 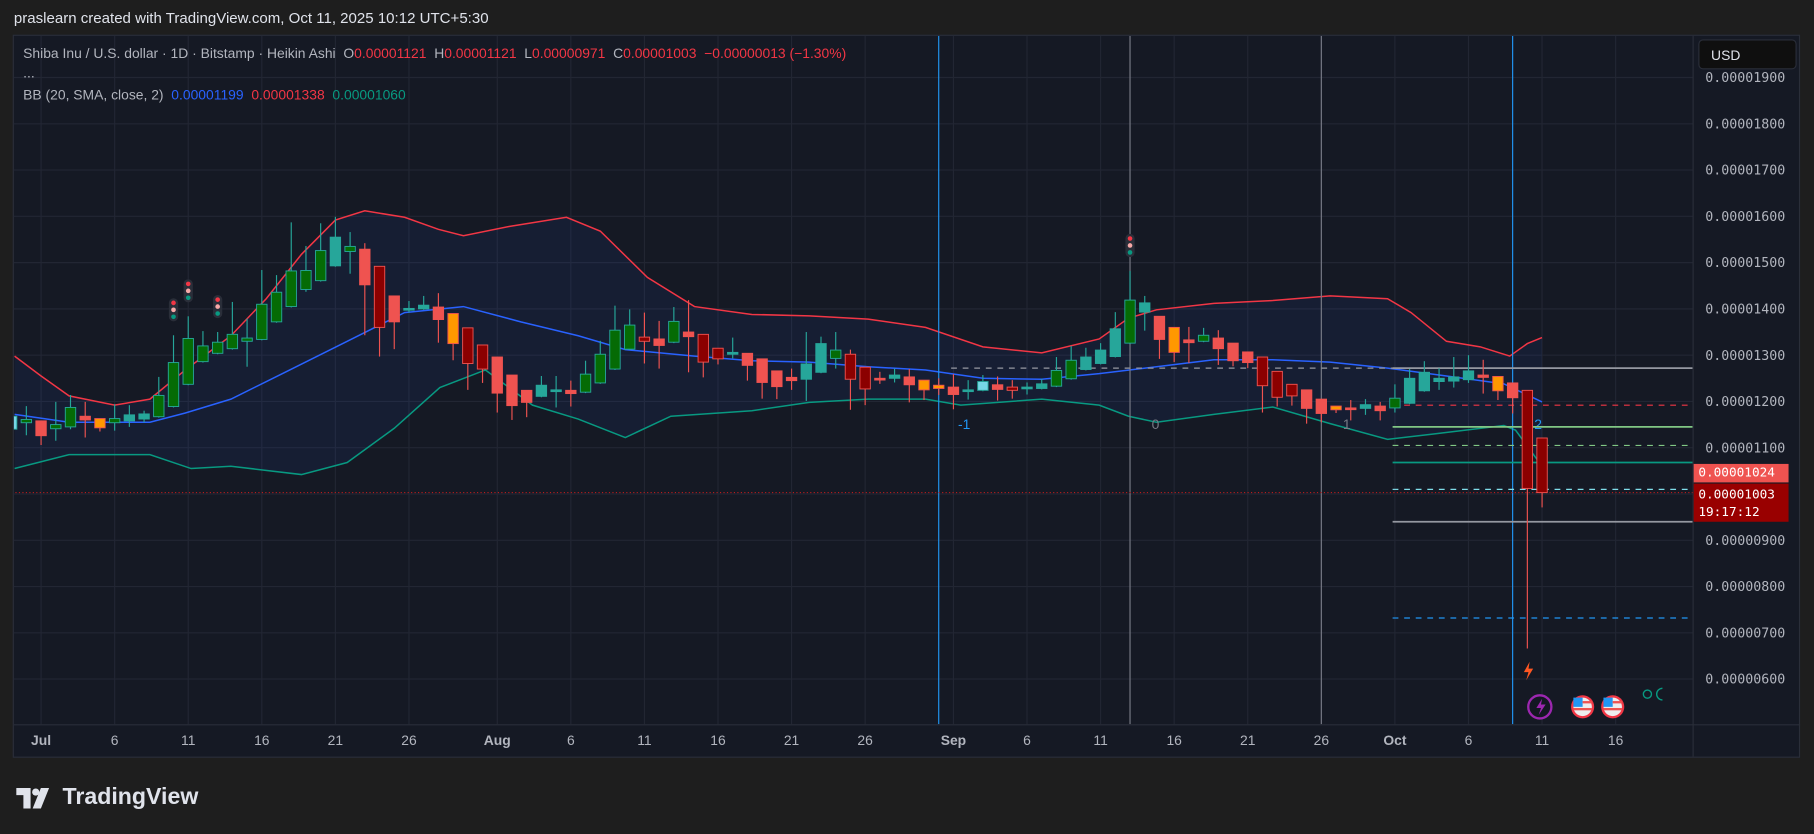 What do you see at coordinates (1745, 310) in the screenshot?
I see `price-axis-label: 0.00001400` at bounding box center [1745, 310].